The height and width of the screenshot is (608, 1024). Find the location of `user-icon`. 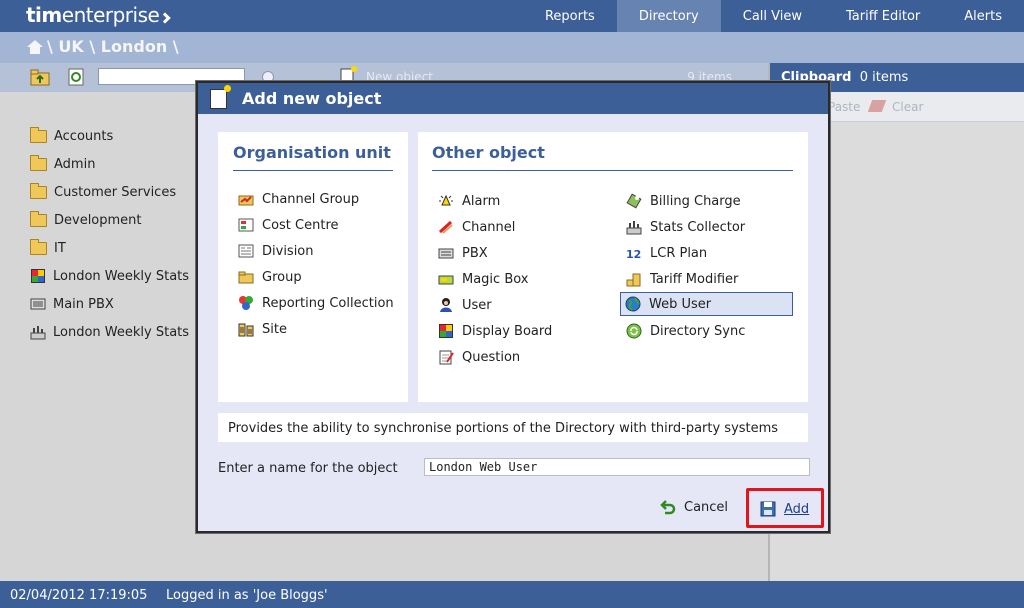

user-icon is located at coordinates (446, 305).